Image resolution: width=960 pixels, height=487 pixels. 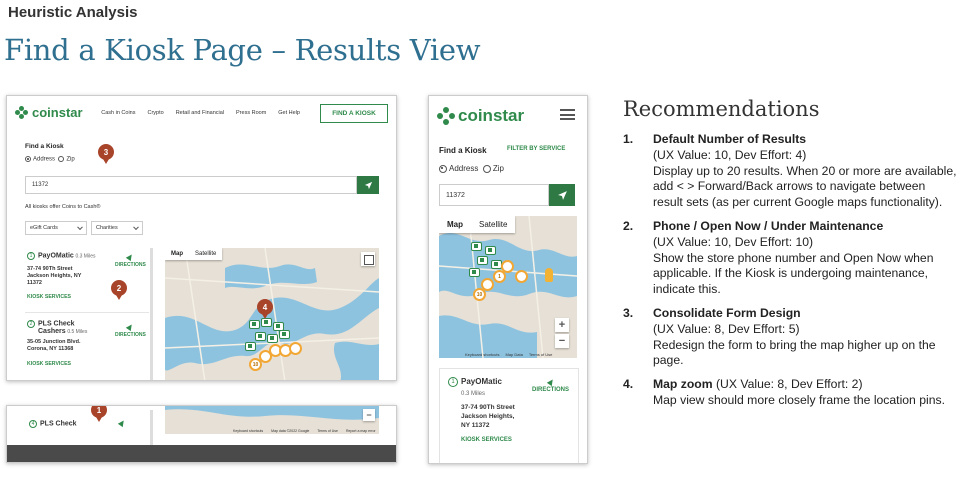 I want to click on filter-by-service-link: FILTER BY SERVICE, so click(x=536, y=149).